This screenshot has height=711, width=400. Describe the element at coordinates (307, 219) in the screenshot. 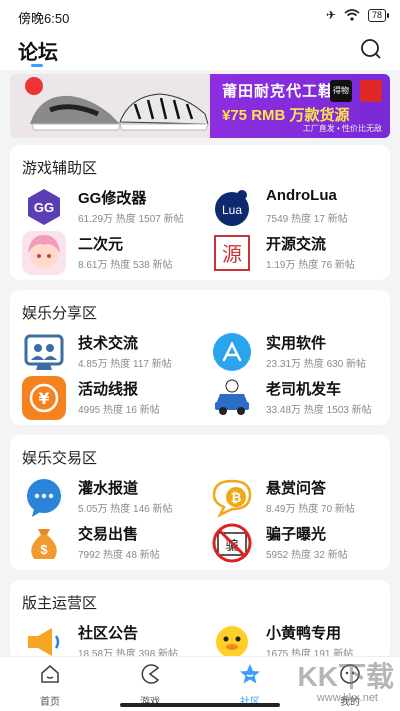

I see `item-stats: 7549 热度 17 新帖` at that location.